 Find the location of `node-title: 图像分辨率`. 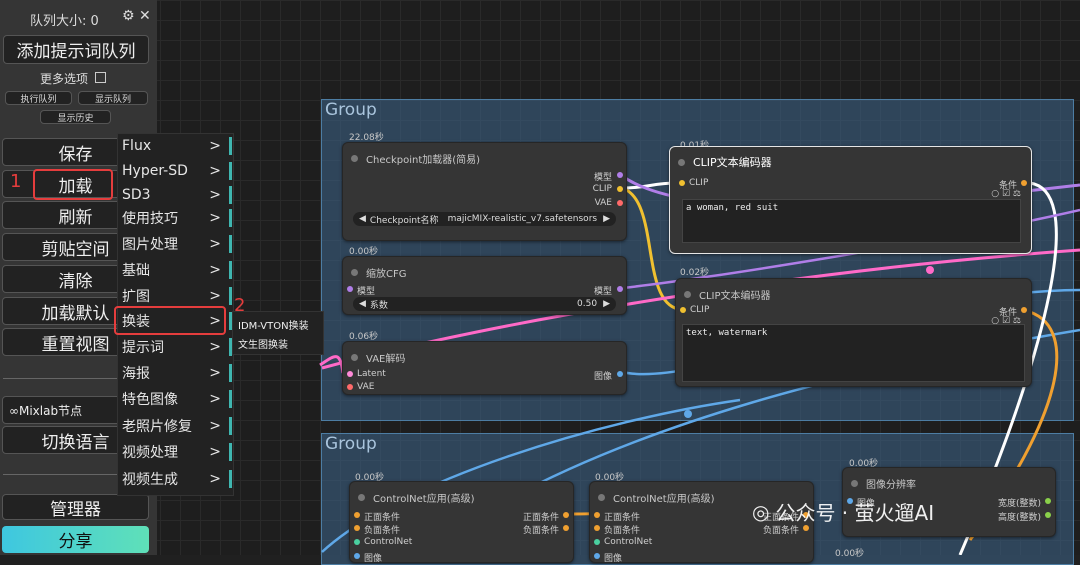

node-title: 图像分辨率 is located at coordinates (949, 483).